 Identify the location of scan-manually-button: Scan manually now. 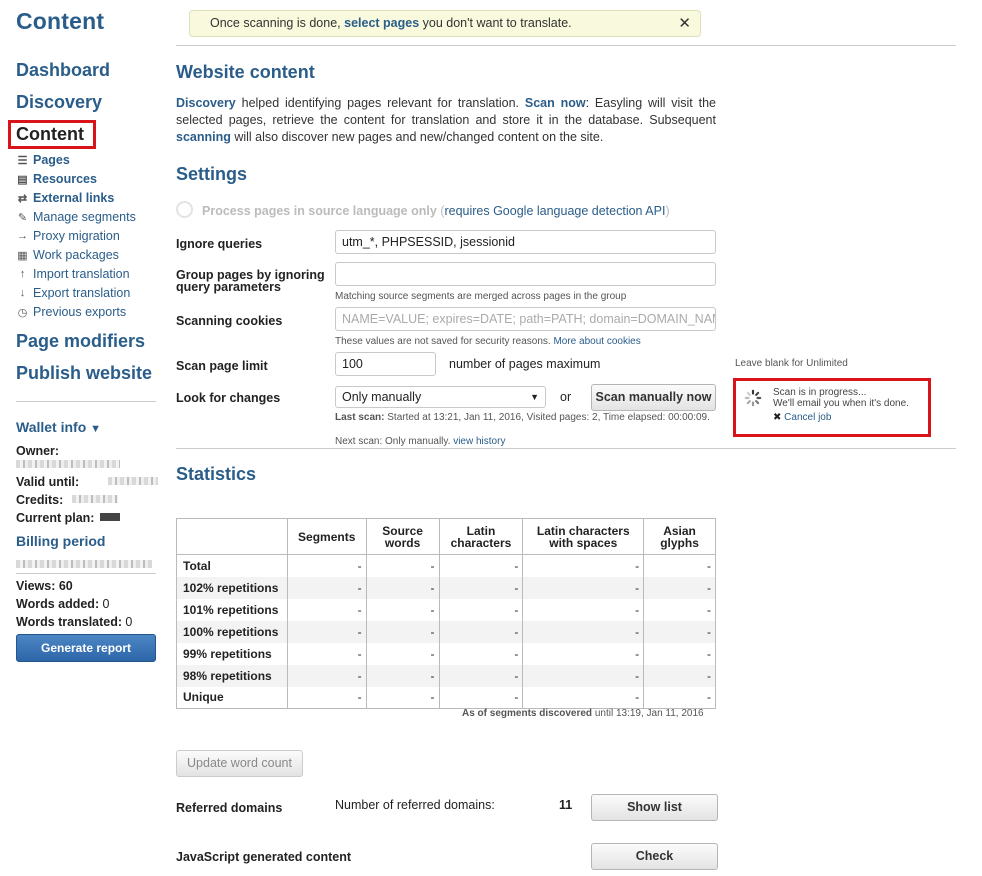
(653, 397).